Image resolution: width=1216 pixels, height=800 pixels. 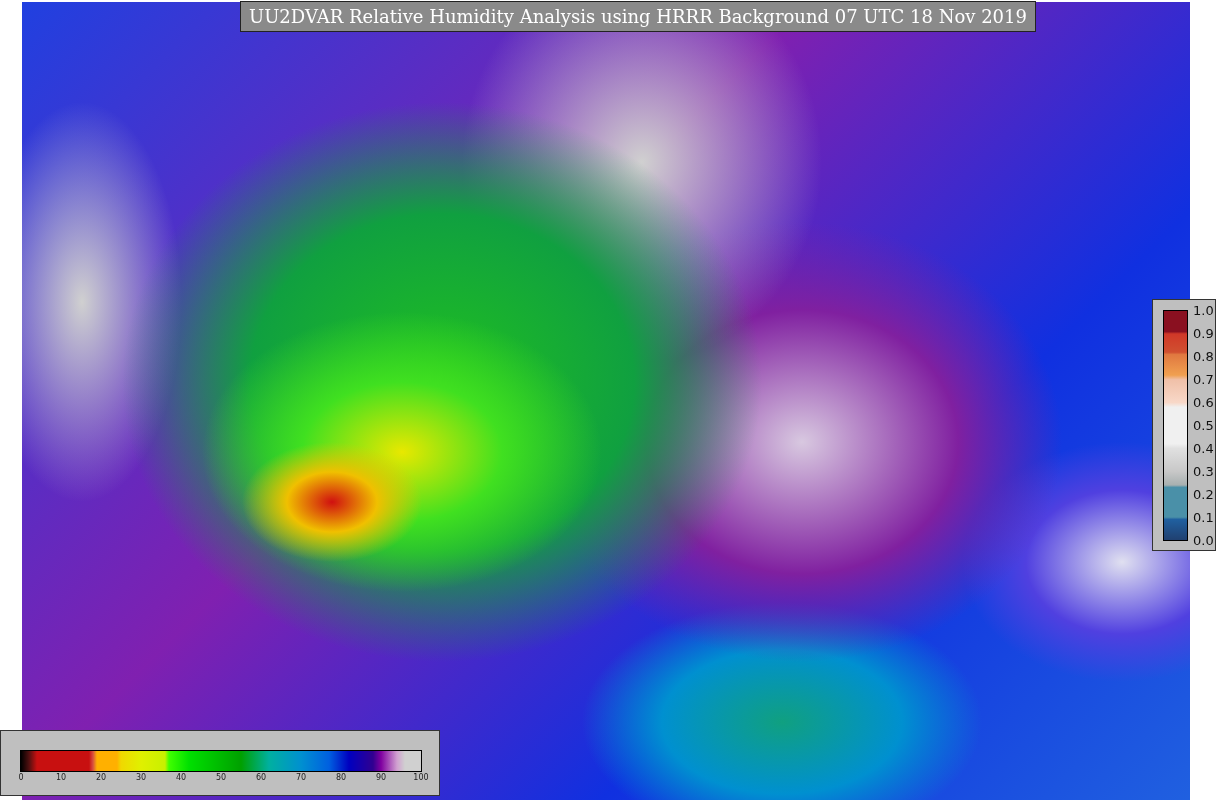 What do you see at coordinates (21, 777) in the screenshot?
I see `colorbar-tick-label: 0` at bounding box center [21, 777].